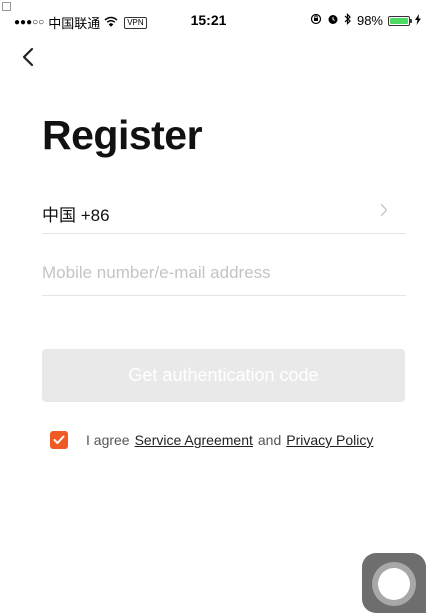 Image resolution: width=427 pixels, height=613 pixels. Describe the element at coordinates (76, 215) in the screenshot. I see `country-code-label: 中国 +86` at that location.